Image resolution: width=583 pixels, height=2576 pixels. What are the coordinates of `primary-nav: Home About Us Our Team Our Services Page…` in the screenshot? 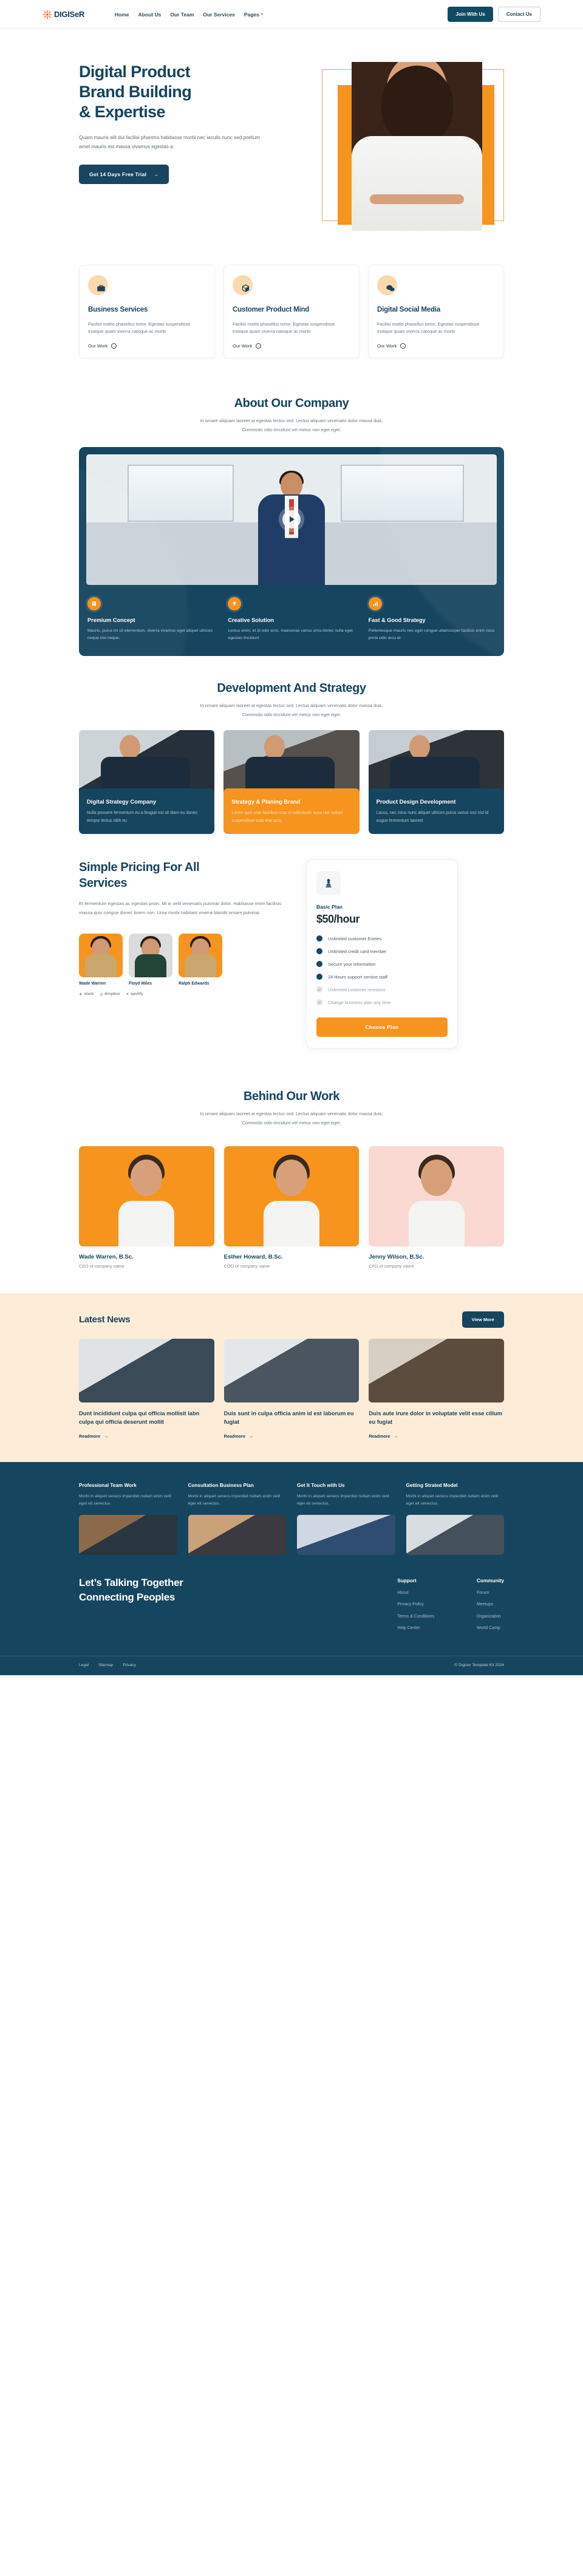 It's located at (189, 15).